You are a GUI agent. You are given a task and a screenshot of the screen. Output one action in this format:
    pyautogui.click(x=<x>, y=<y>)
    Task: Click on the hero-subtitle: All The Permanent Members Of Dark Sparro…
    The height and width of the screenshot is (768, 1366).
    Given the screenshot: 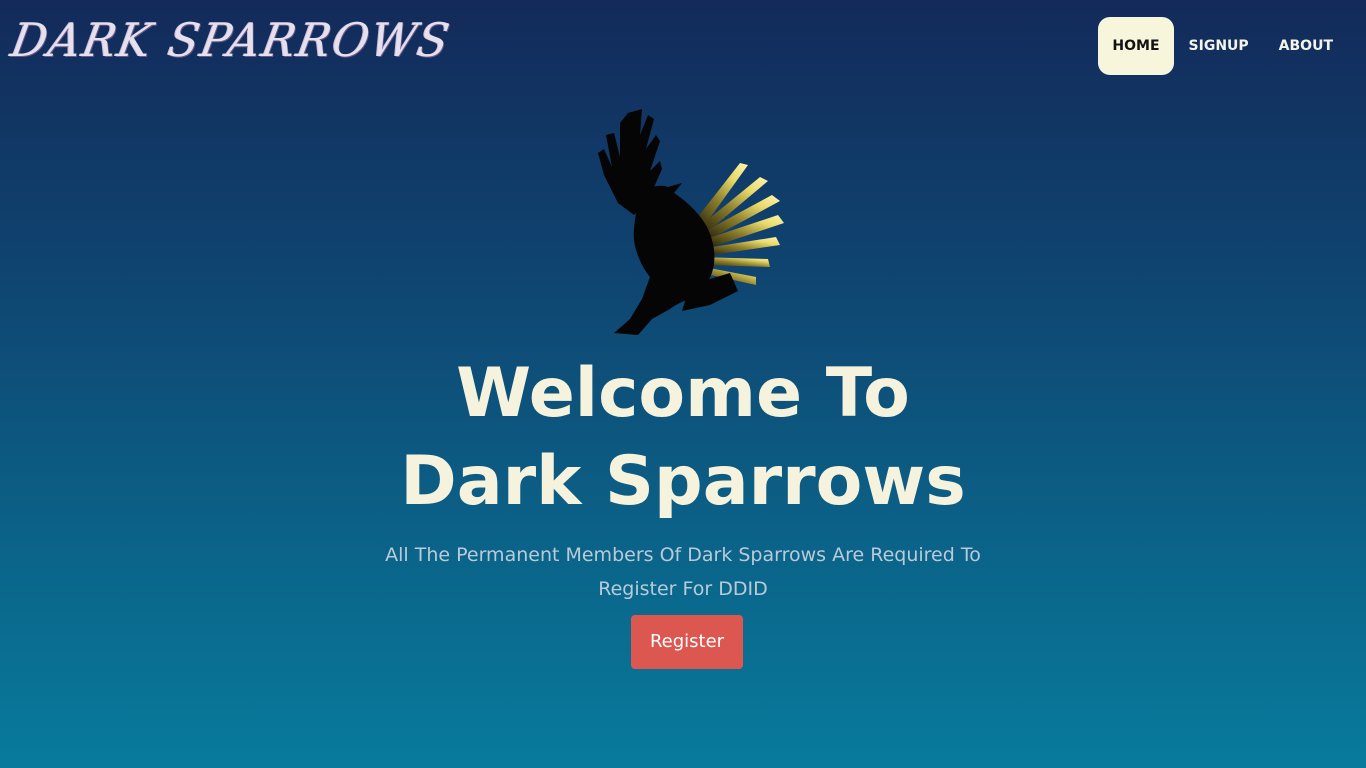 What is the action you would take?
    pyautogui.click(x=683, y=572)
    